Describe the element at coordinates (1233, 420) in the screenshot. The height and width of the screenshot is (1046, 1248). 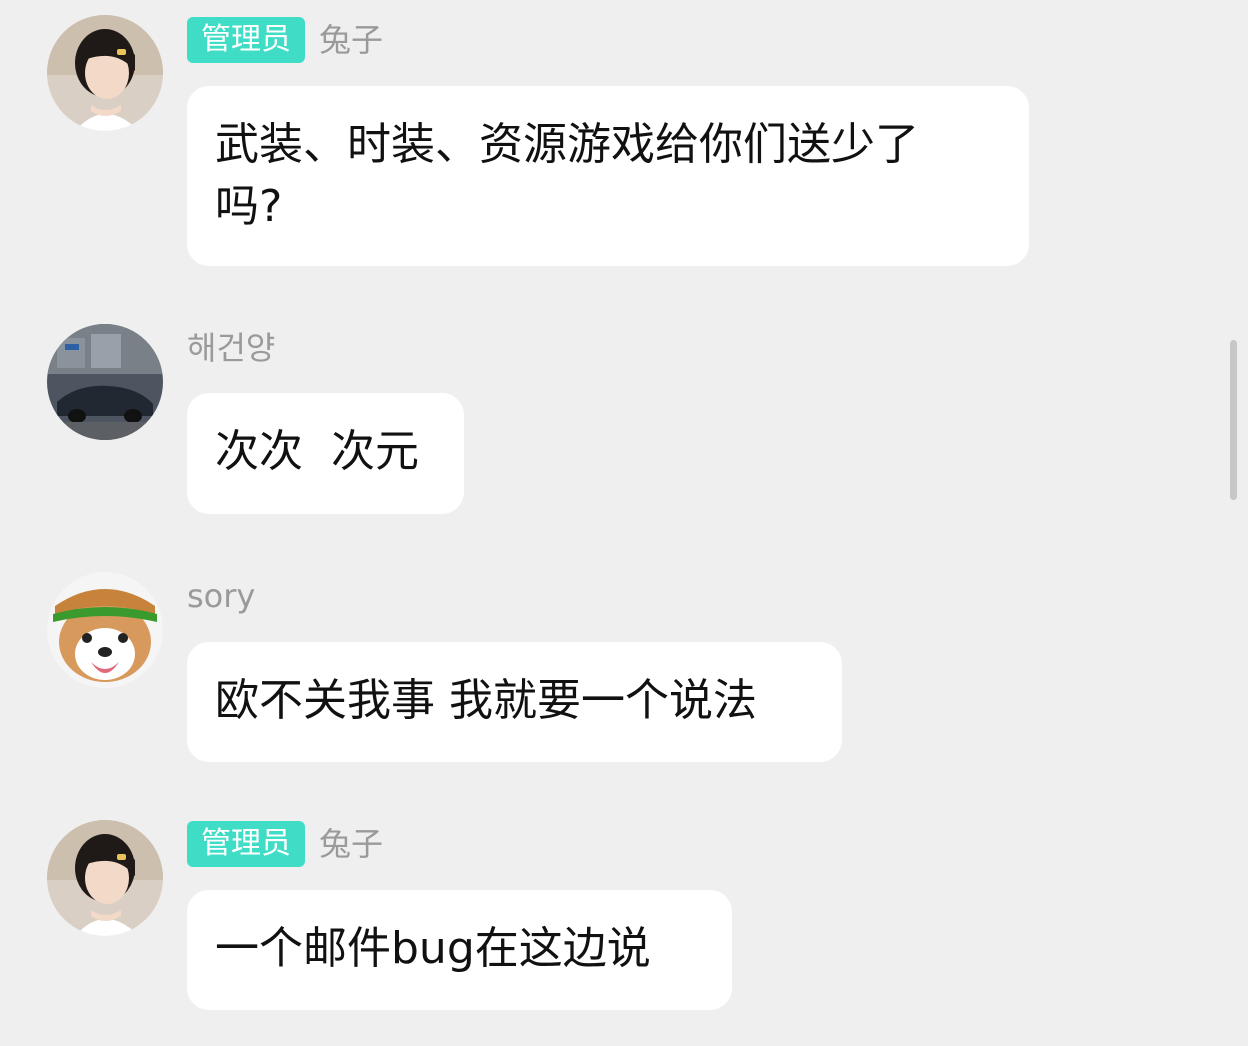
I see `scrollbar` at that location.